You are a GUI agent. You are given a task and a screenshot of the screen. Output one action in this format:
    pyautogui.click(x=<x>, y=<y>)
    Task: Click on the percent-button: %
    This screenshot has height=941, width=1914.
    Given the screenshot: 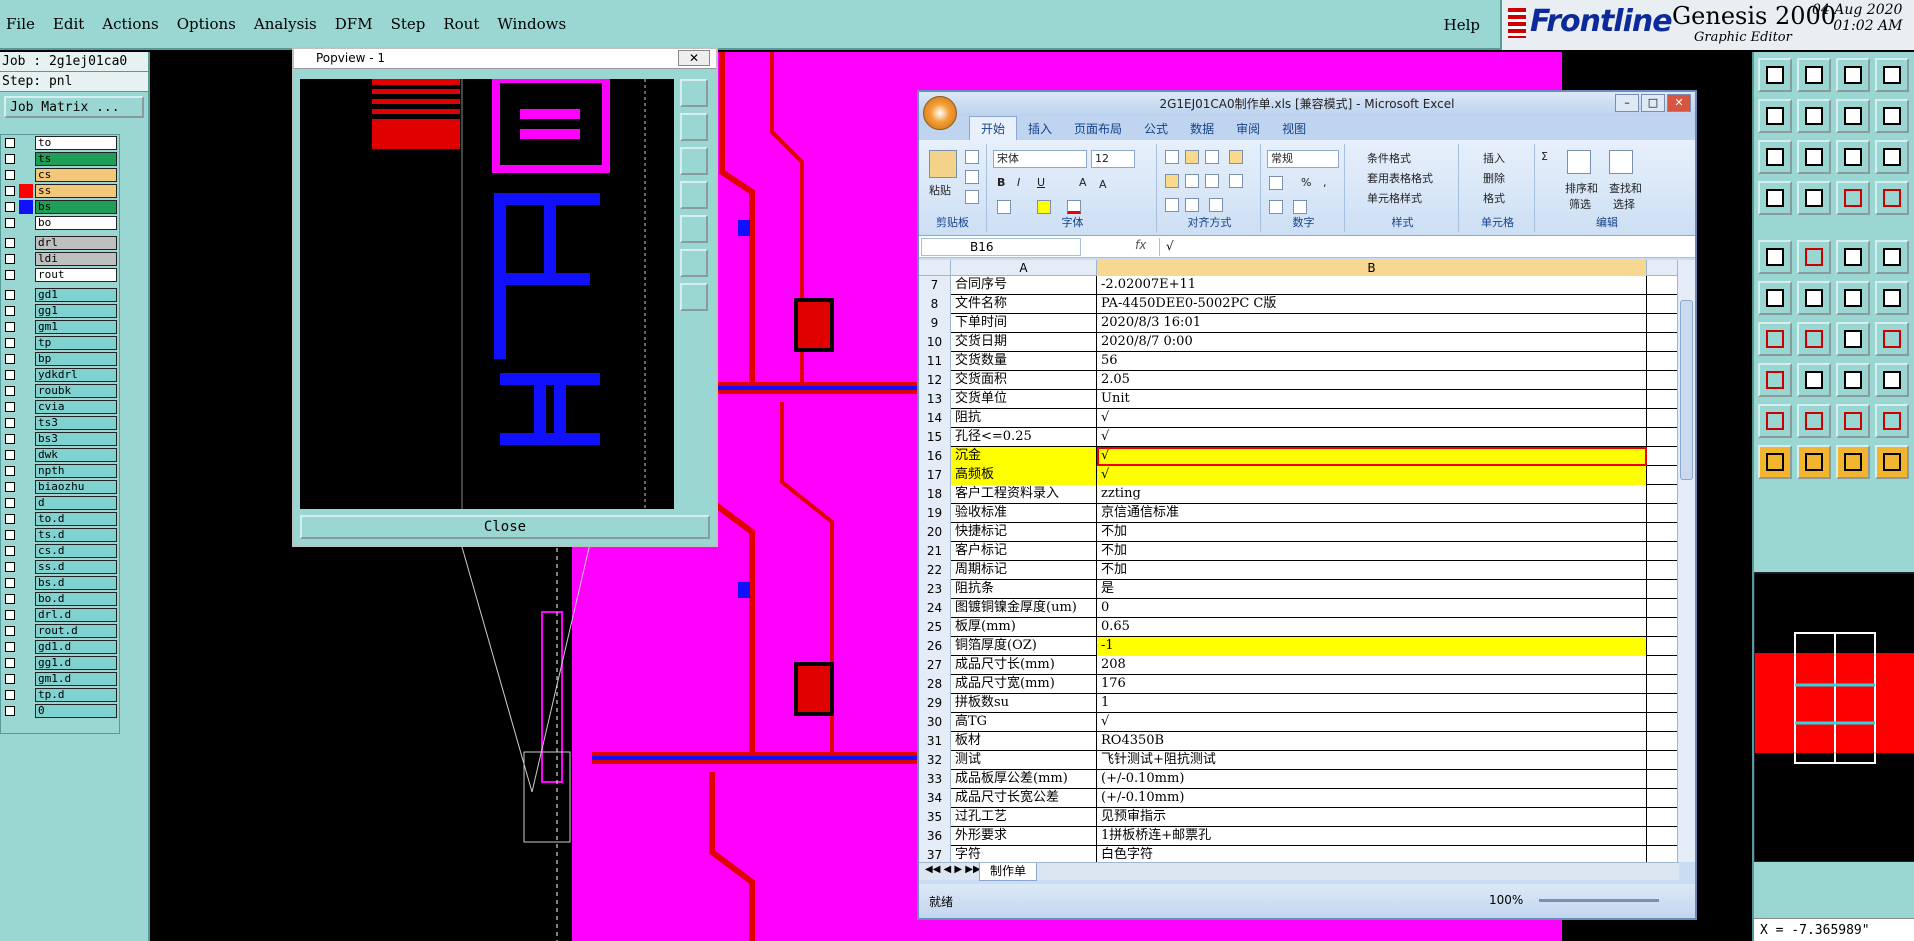 What is the action you would take?
    pyautogui.click(x=1306, y=182)
    